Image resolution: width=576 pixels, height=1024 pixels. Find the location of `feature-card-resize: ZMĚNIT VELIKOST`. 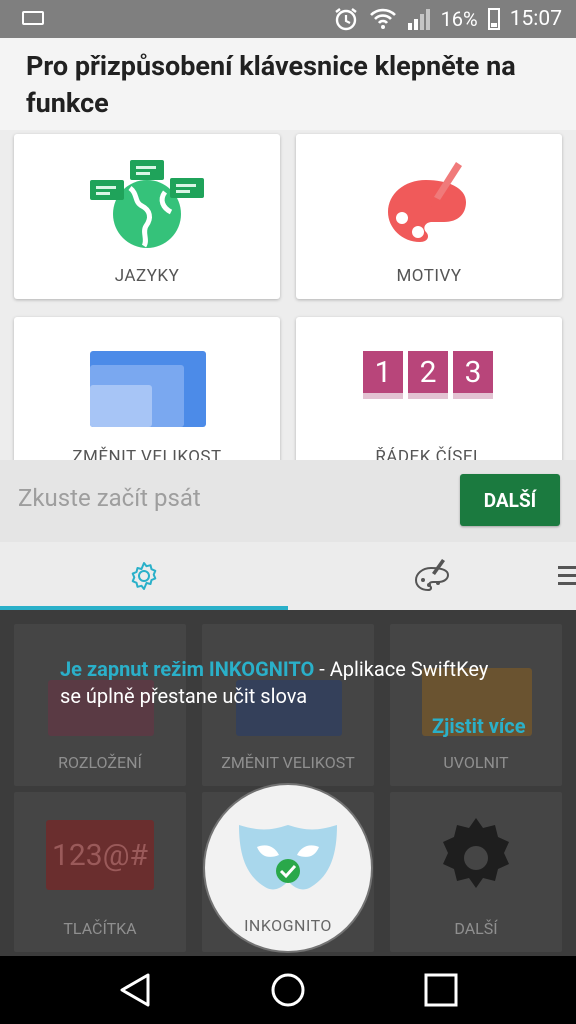

feature-card-resize: ZMĚNIT VELIKOST is located at coordinates (147, 392).